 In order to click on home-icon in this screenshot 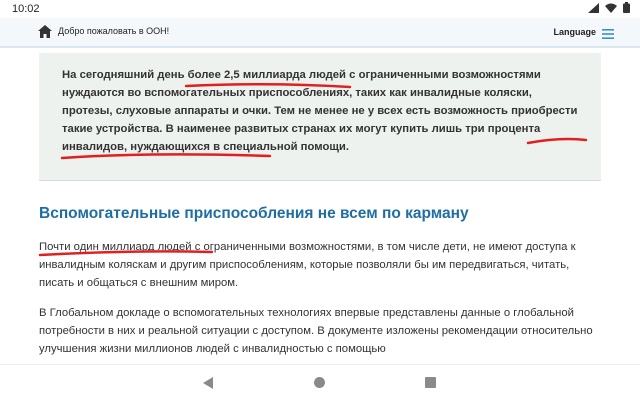, I will do `click(45, 31)`.